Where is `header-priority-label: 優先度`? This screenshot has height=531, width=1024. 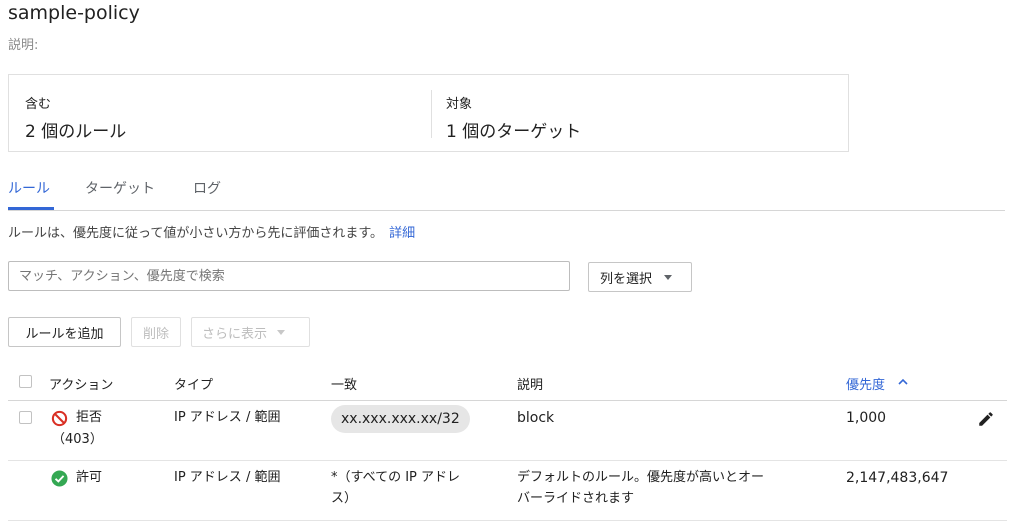
header-priority-label: 優先度 is located at coordinates (866, 385).